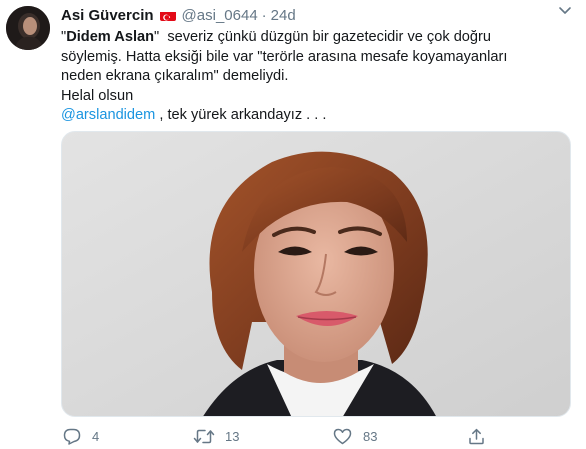 The image size is (586, 449). What do you see at coordinates (28, 28) in the screenshot?
I see `avatar` at bounding box center [28, 28].